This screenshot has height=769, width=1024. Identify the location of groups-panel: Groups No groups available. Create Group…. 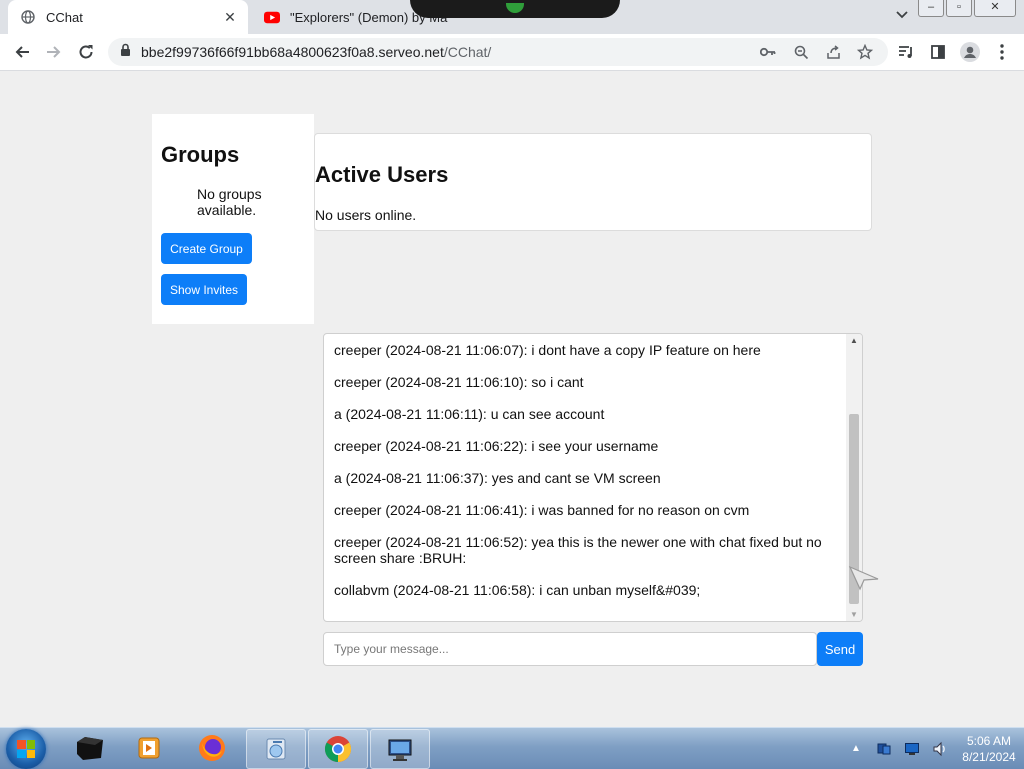
(233, 219).